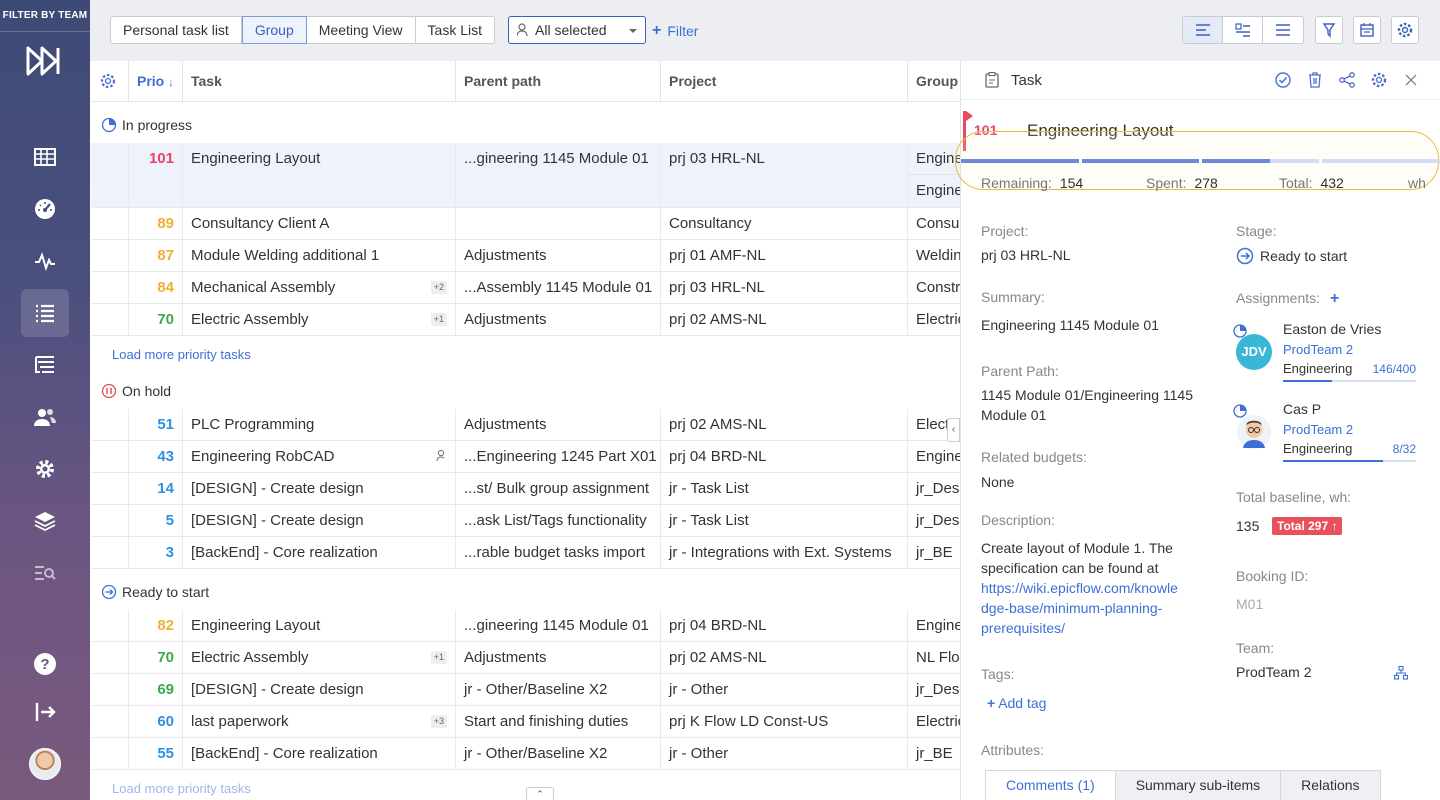 Image resolution: width=1440 pixels, height=800 pixels. I want to click on settings-gear-icon, so click(45, 469).